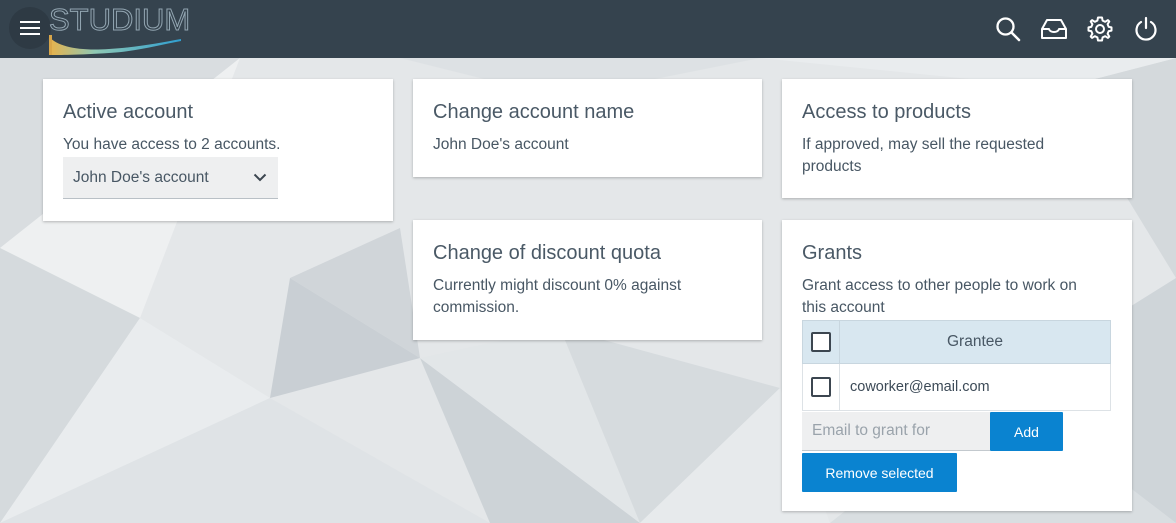 The width and height of the screenshot is (1176, 523). What do you see at coordinates (975, 342) in the screenshot?
I see `grantee-column-header: Grantee` at bounding box center [975, 342].